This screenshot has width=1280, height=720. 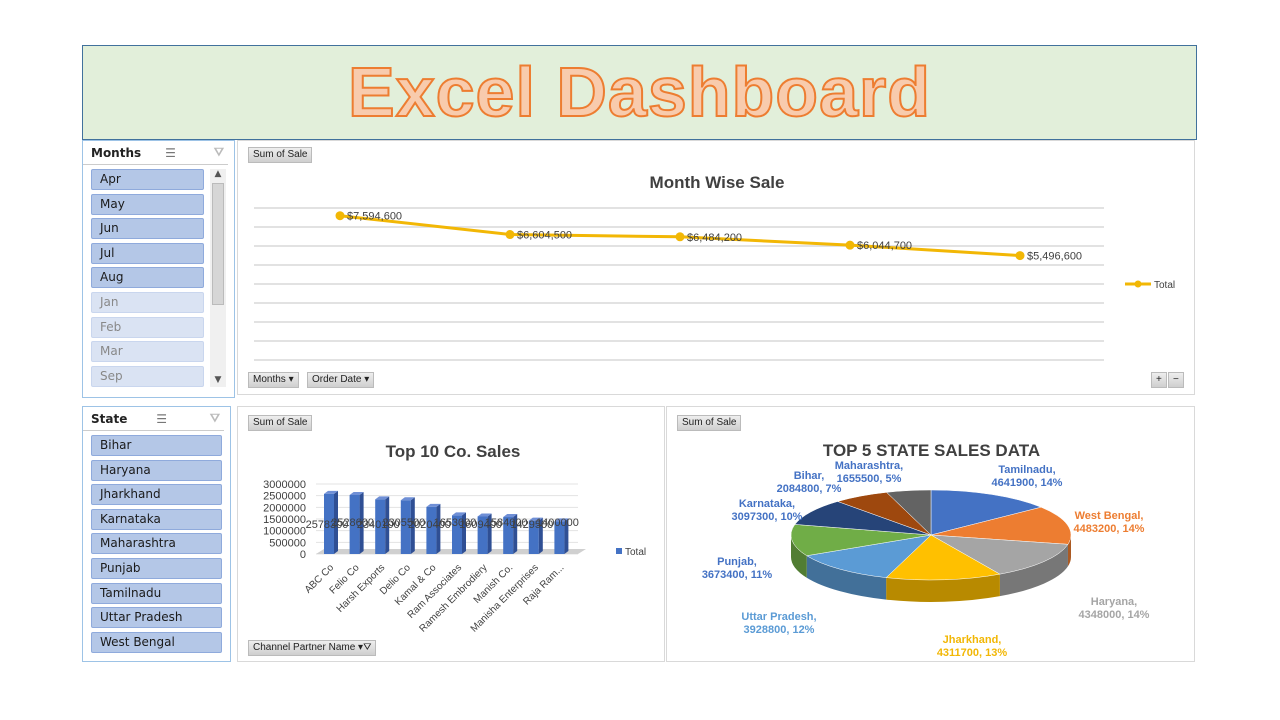 I want to click on months-slicer-header: Months ☰ ⛛, so click(x=155, y=153).